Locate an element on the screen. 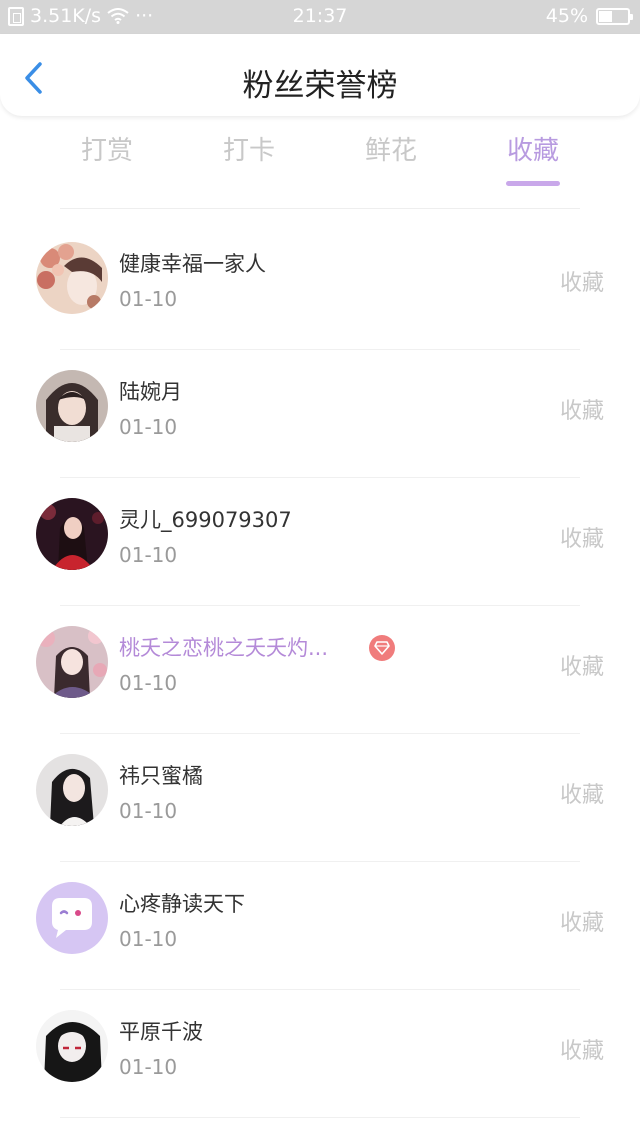 The height and width of the screenshot is (1138, 640). avatar-default-chat is located at coordinates (72, 918).